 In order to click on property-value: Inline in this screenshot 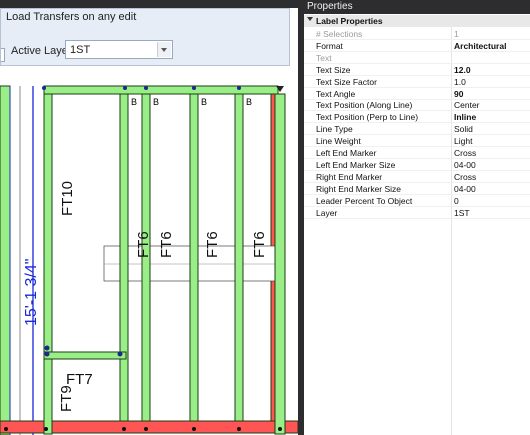, I will do `click(465, 117)`.